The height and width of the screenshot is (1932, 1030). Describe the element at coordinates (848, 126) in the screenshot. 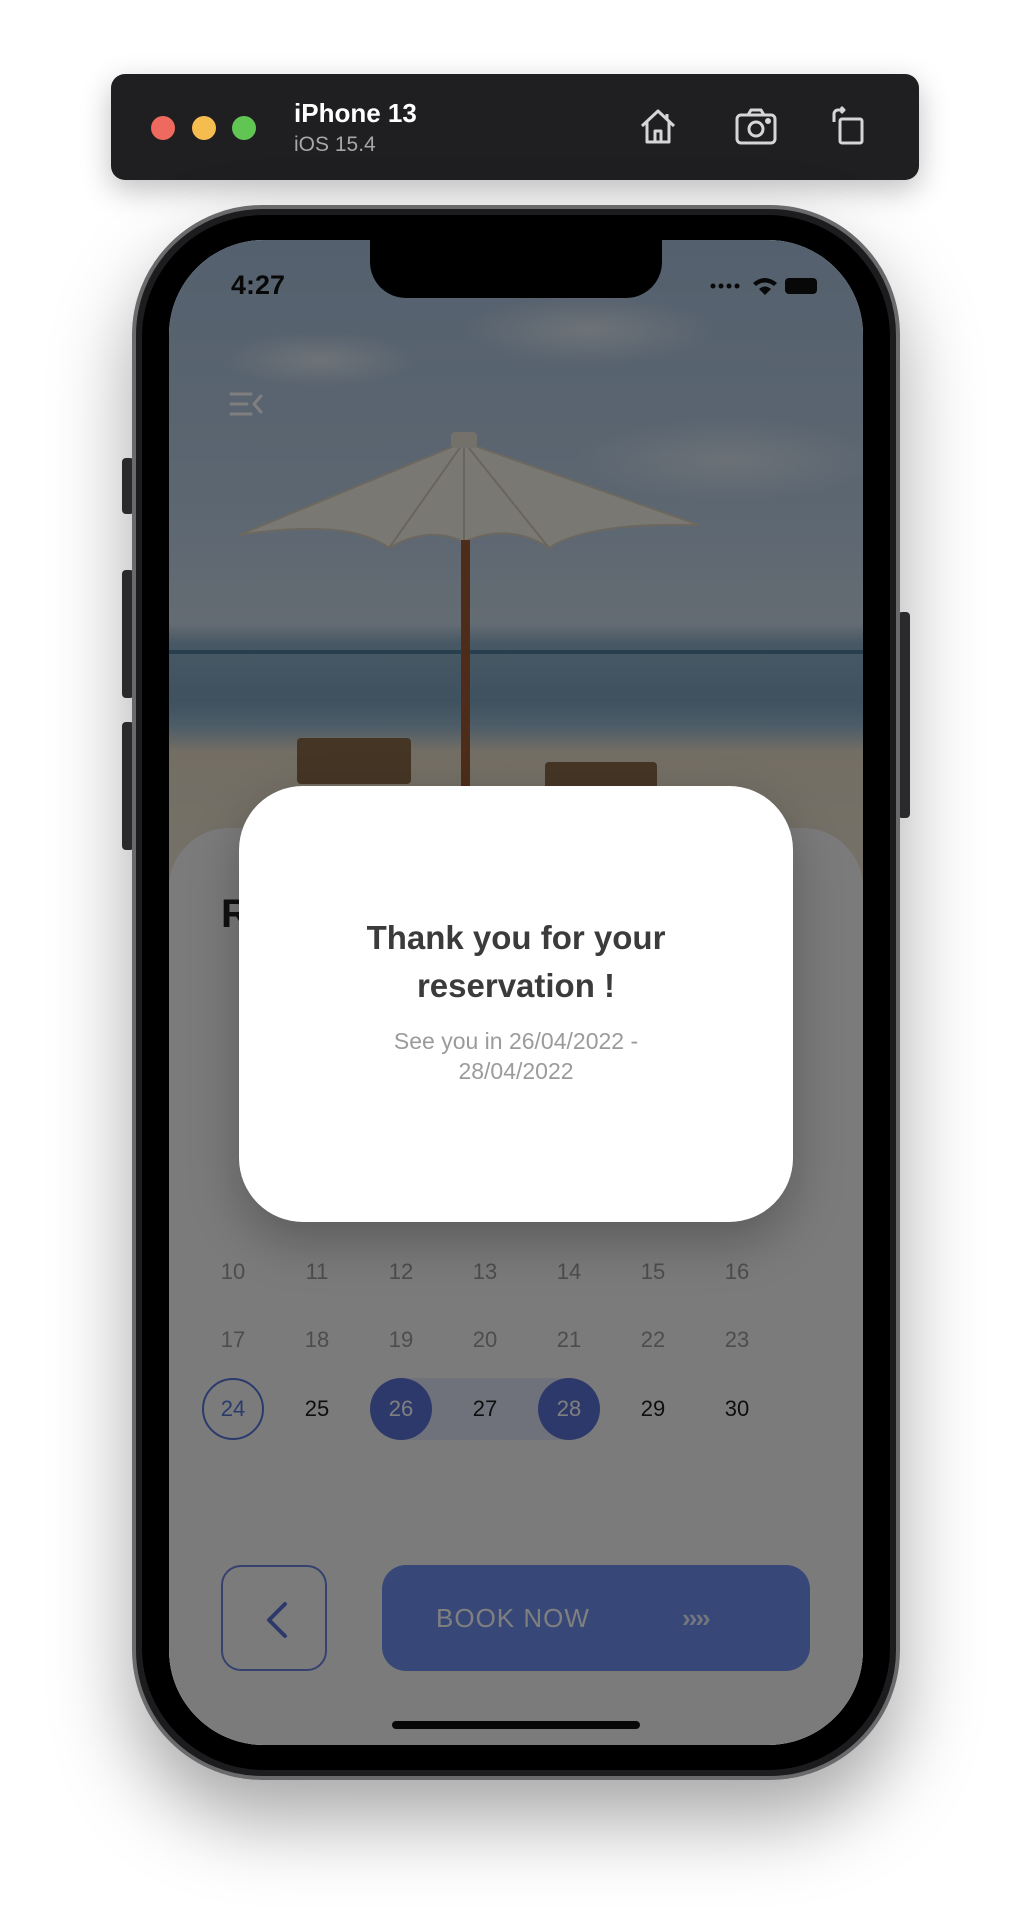

I see `rotate-icon` at that location.